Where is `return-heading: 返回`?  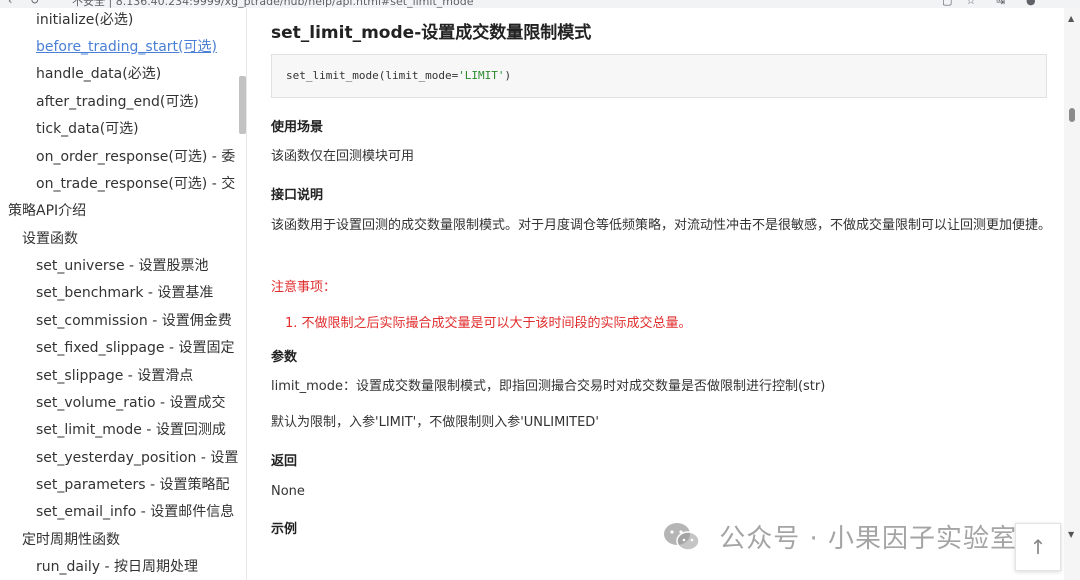 return-heading: 返回 is located at coordinates (284, 461).